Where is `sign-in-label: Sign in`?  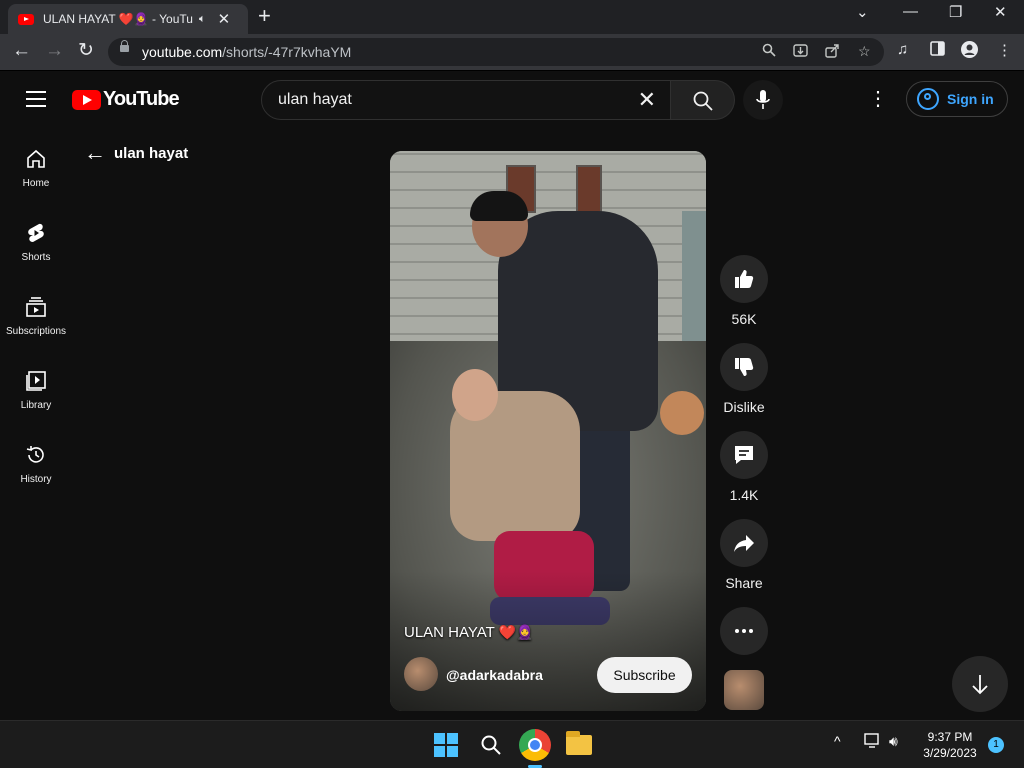
sign-in-label: Sign in is located at coordinates (970, 99).